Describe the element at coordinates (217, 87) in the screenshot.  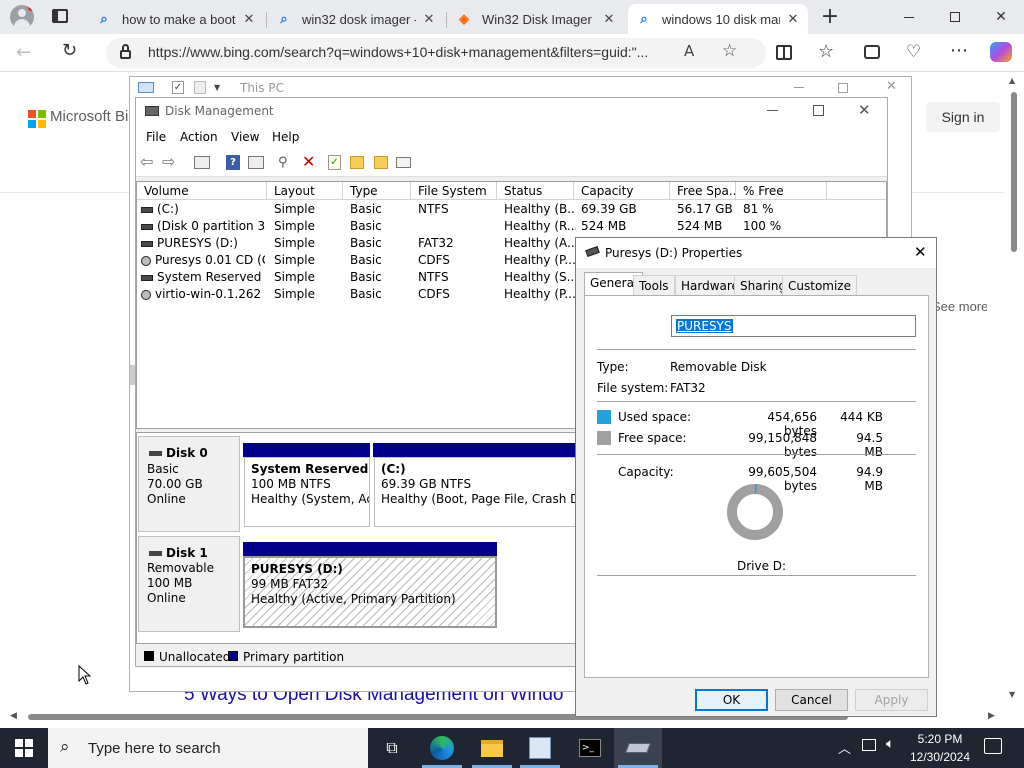
I see `dropdown-icon: ▼` at that location.